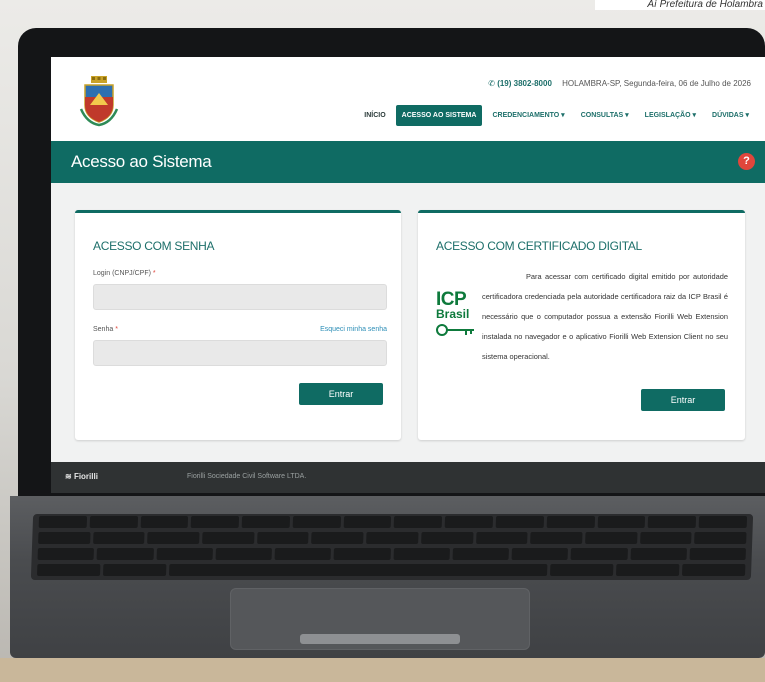  I want to click on icp-logo-sub: Brasil, so click(453, 314).